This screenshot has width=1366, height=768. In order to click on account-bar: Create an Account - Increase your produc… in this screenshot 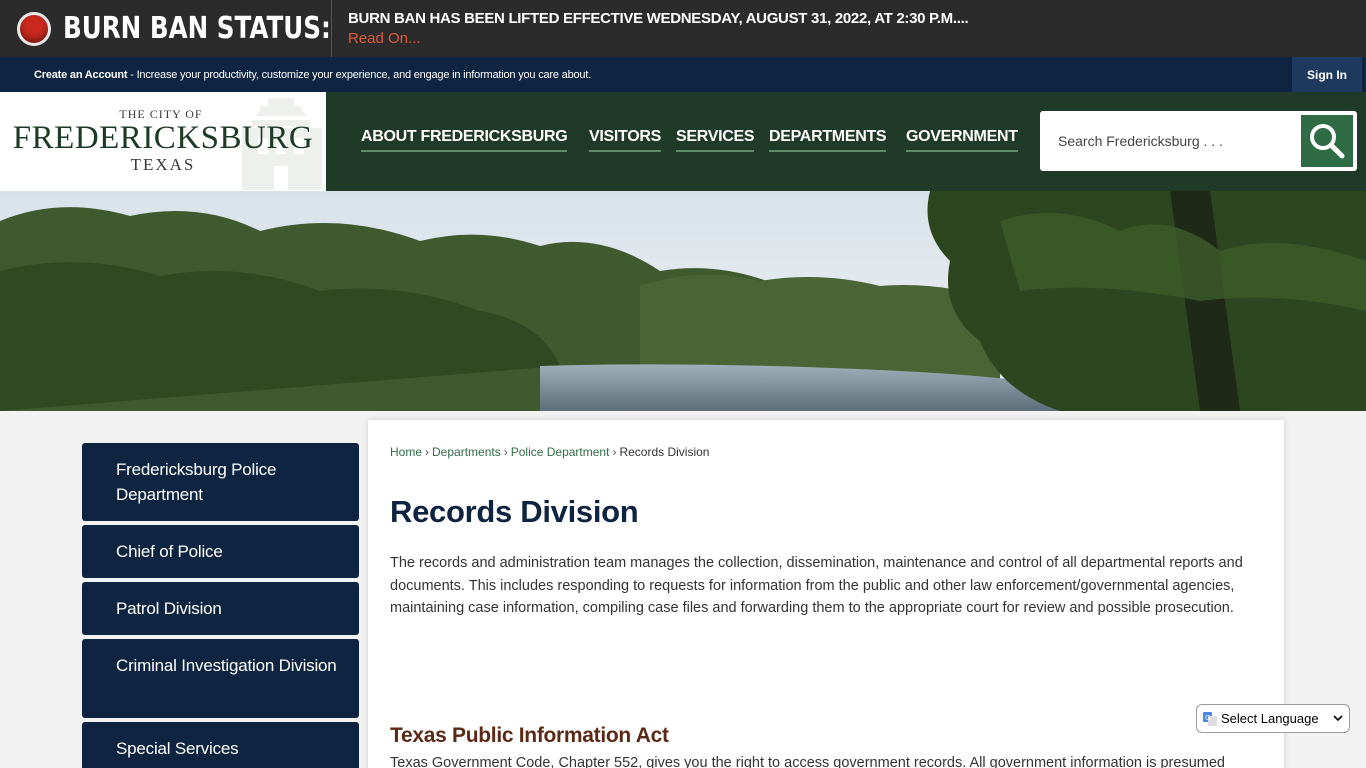, I will do `click(683, 74)`.